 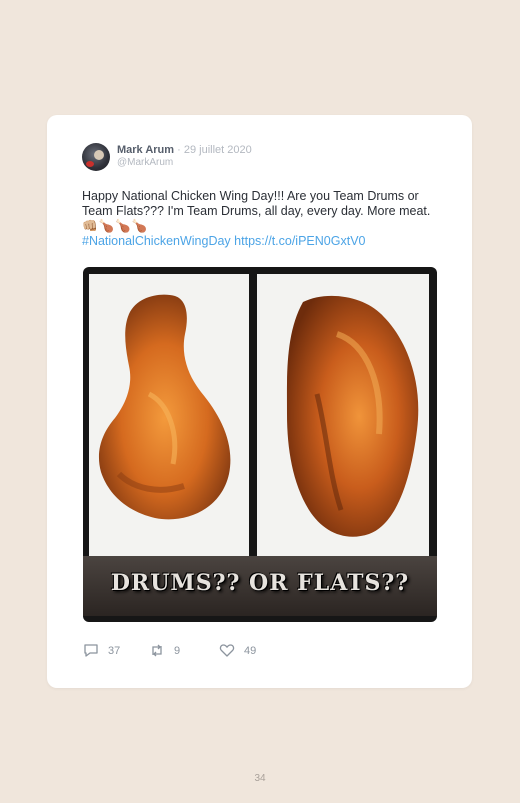 I want to click on reply-icon, so click(x=91, y=650).